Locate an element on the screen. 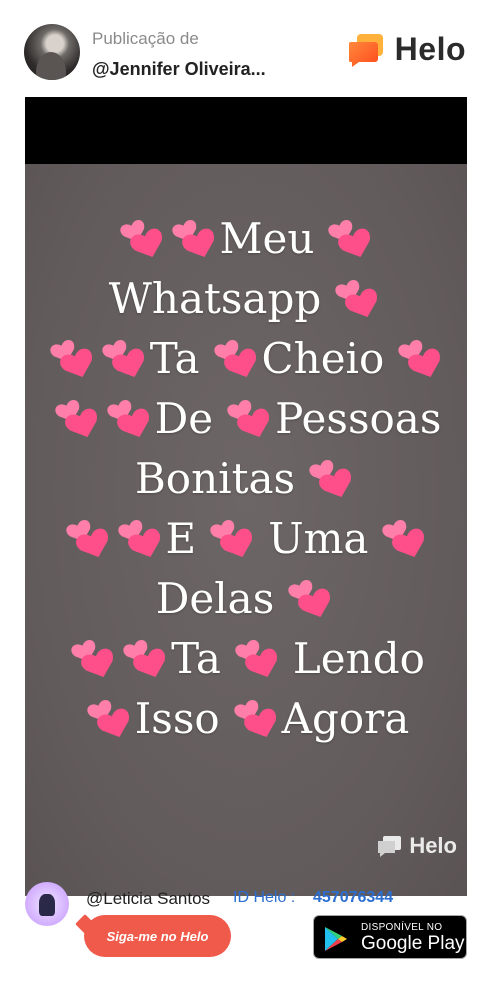 Image resolution: width=480 pixels, height=984 pixels. helo-watermark: Helo is located at coordinates (417, 846).